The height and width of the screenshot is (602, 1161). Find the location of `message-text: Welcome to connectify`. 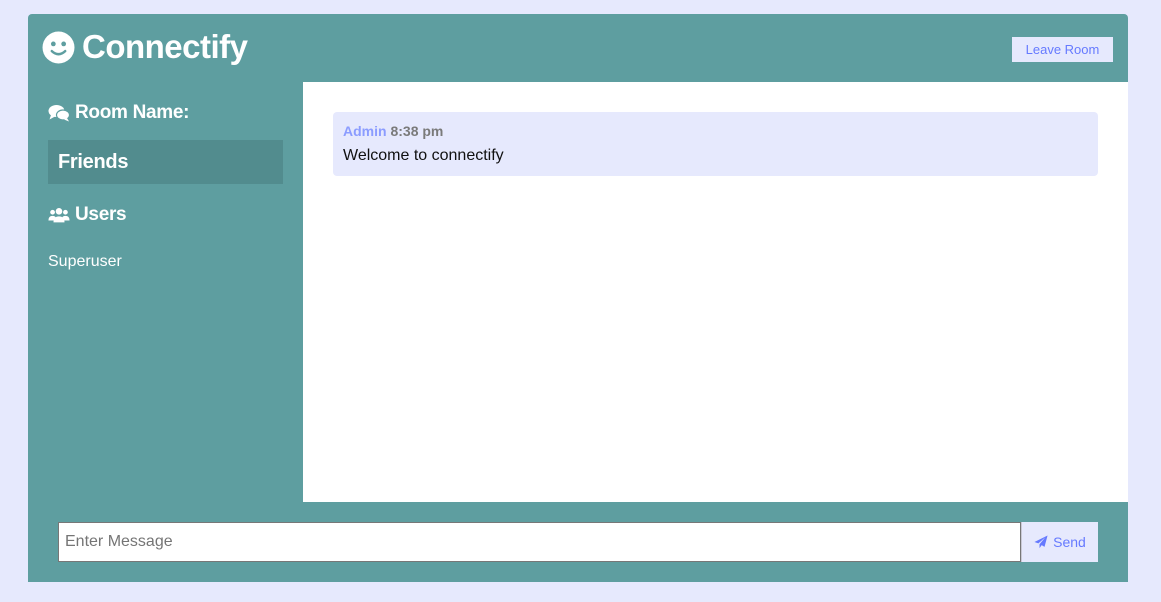

message-text: Welcome to connectify is located at coordinates (423, 155).